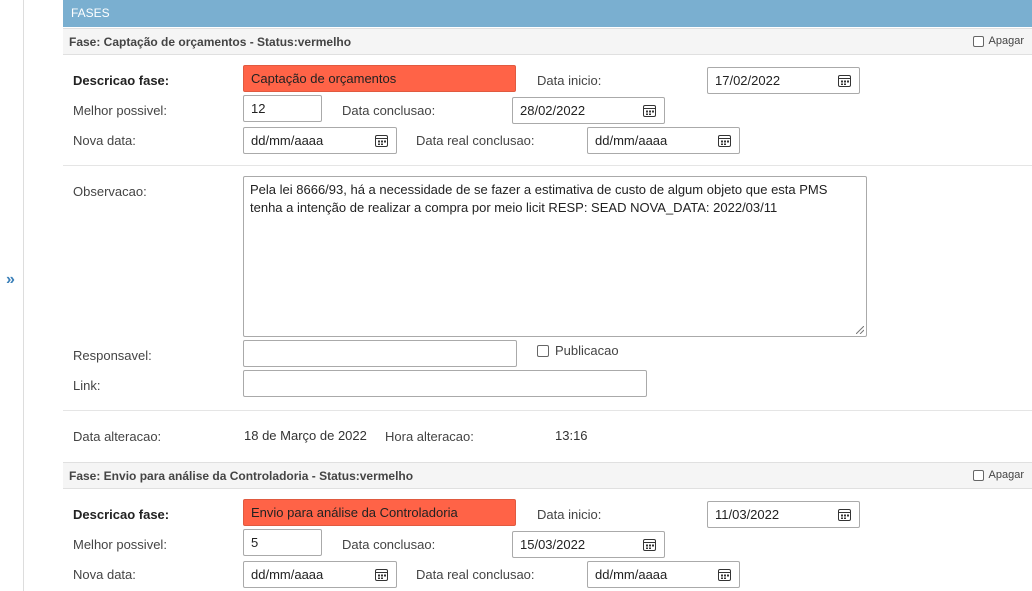 The height and width of the screenshot is (591, 1032). I want to click on data-inicio-value: 17/02/2022, so click(748, 80).